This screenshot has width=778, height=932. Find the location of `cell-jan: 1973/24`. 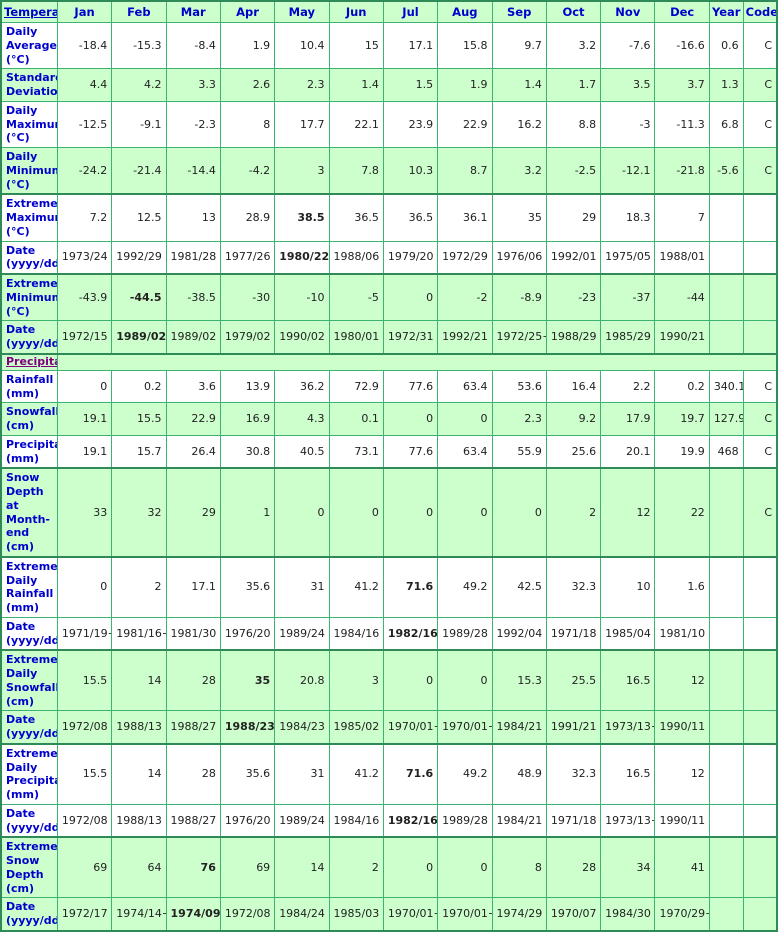

cell-jan: 1973/24 is located at coordinates (84, 257).